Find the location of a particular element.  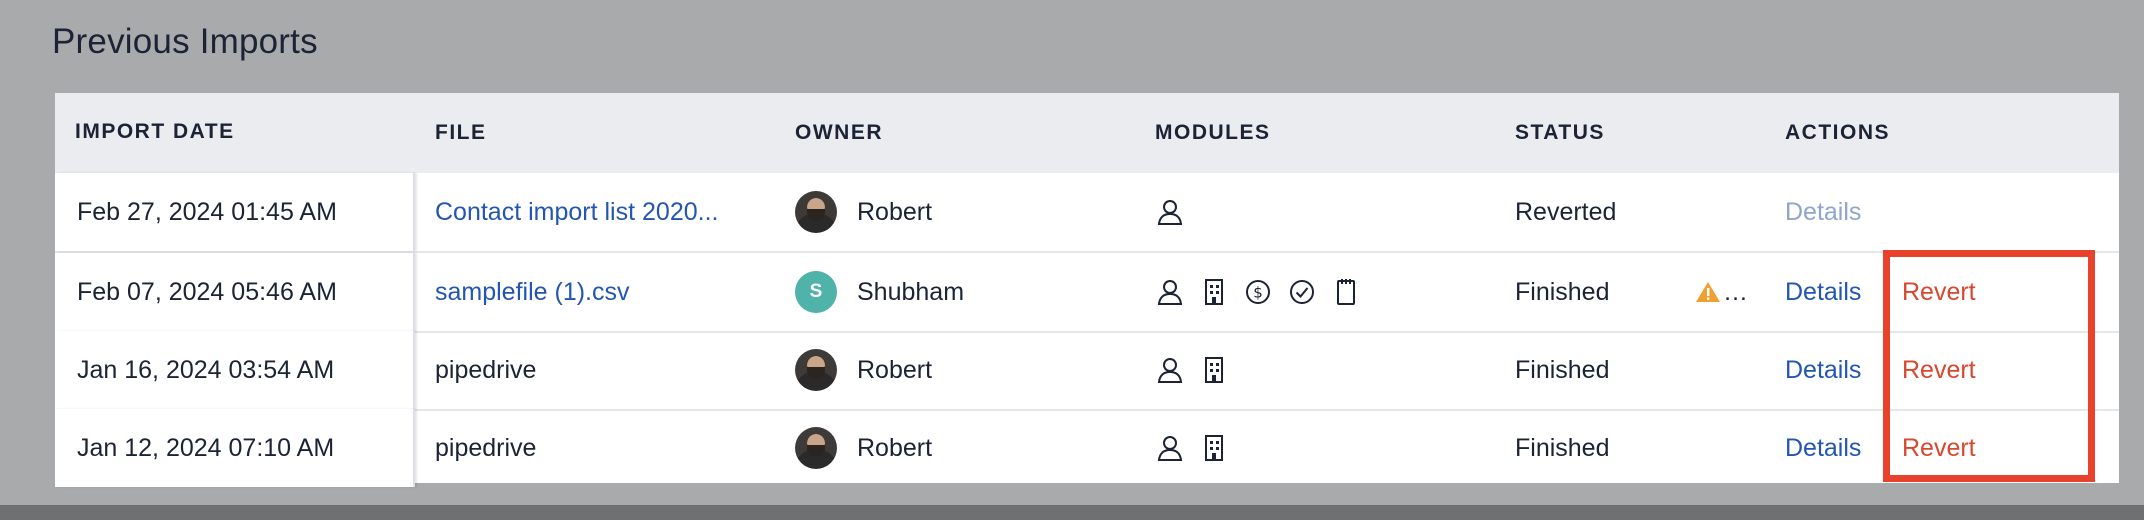

page-title: Previous Imports is located at coordinates (185, 41).